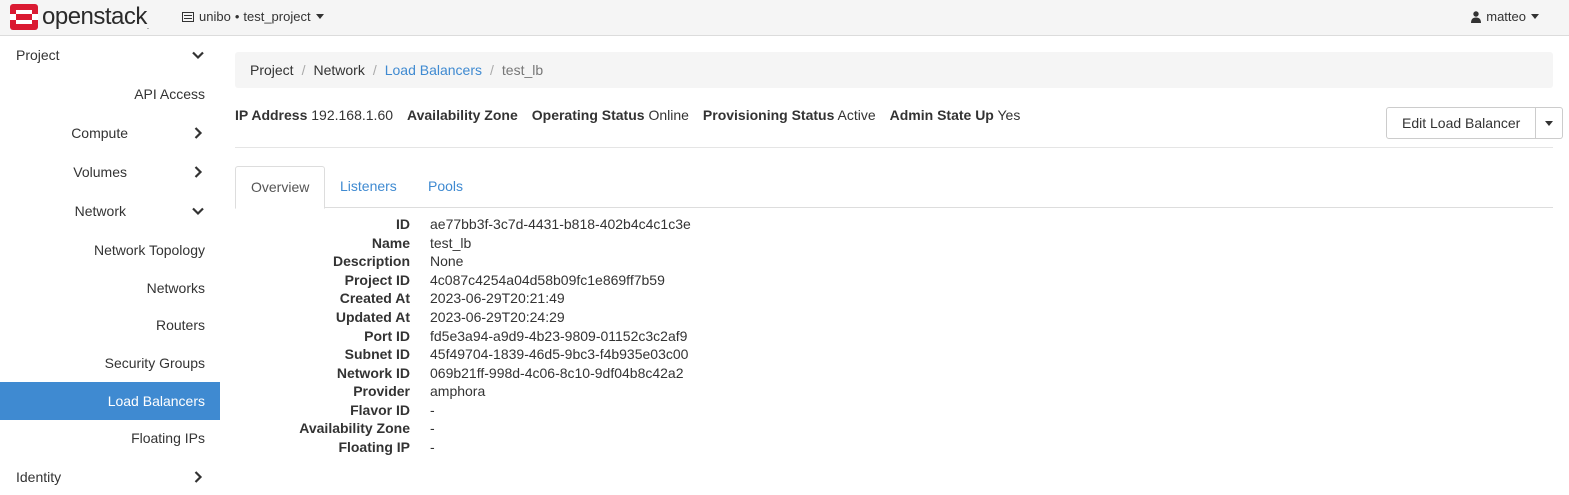 This screenshot has width=1569, height=495. Describe the element at coordinates (149, 250) in the screenshot. I see `sidebar-item-label: Network Topology` at that location.